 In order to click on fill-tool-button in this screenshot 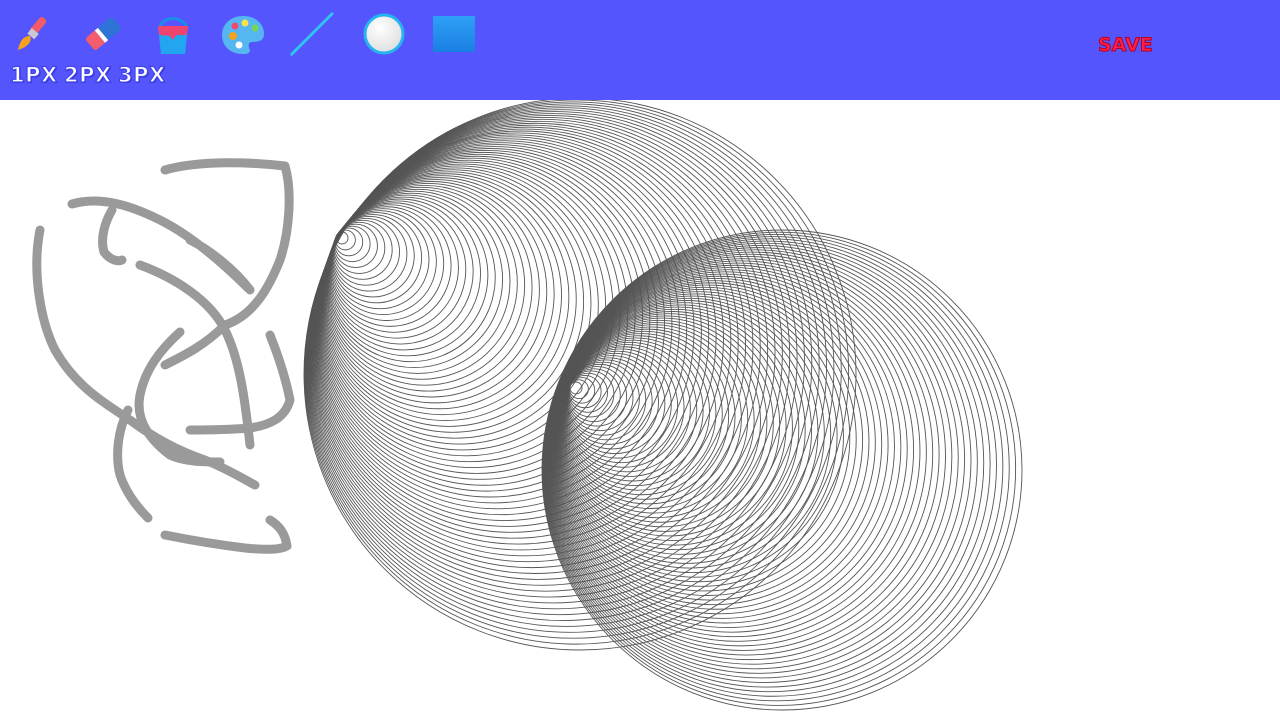, I will do `click(173, 34)`.